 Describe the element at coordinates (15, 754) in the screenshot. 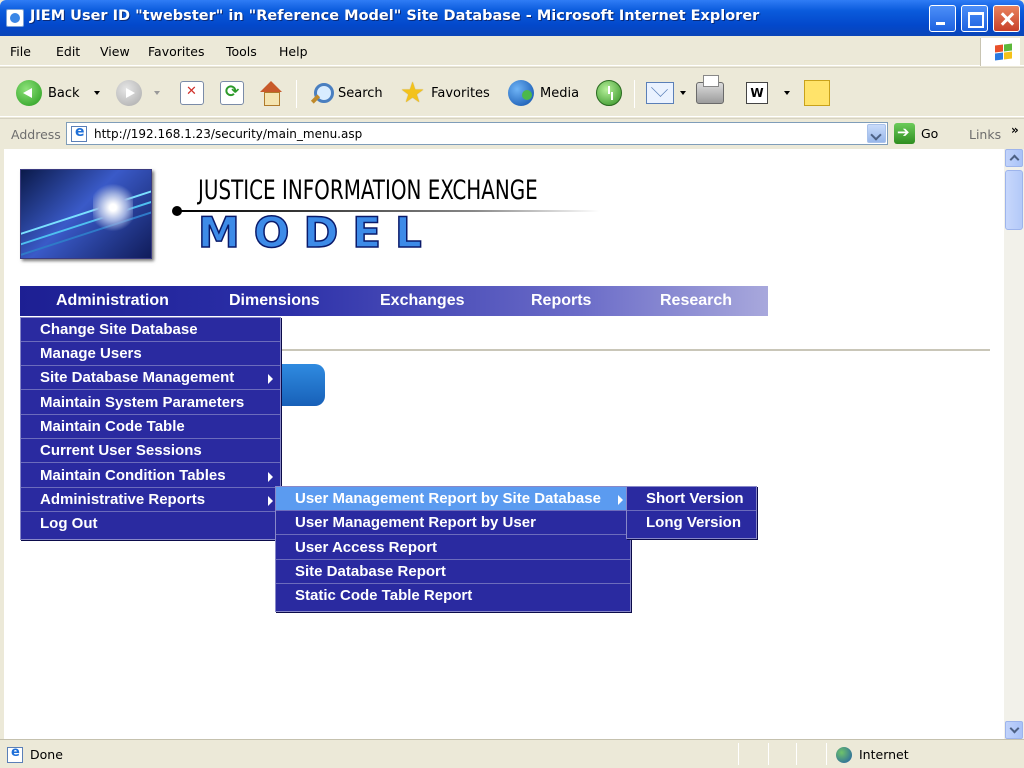

I see `status-page-icon` at that location.